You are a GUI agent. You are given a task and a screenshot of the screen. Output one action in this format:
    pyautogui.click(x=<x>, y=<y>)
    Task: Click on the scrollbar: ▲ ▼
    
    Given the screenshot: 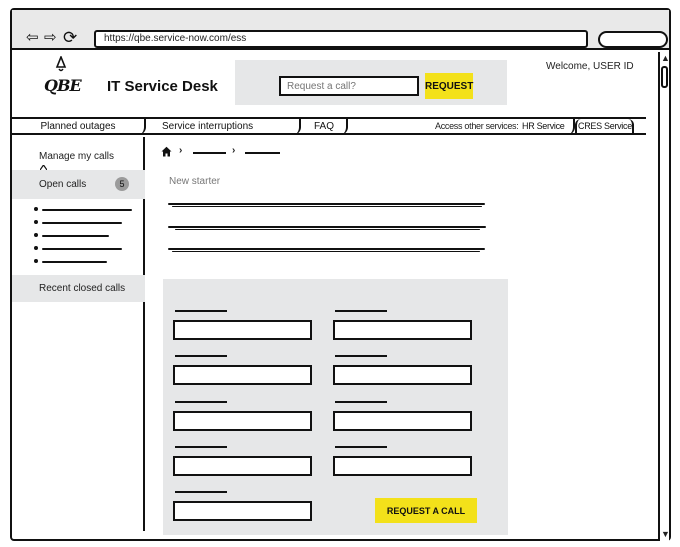 What is the action you would take?
    pyautogui.click(x=664, y=296)
    